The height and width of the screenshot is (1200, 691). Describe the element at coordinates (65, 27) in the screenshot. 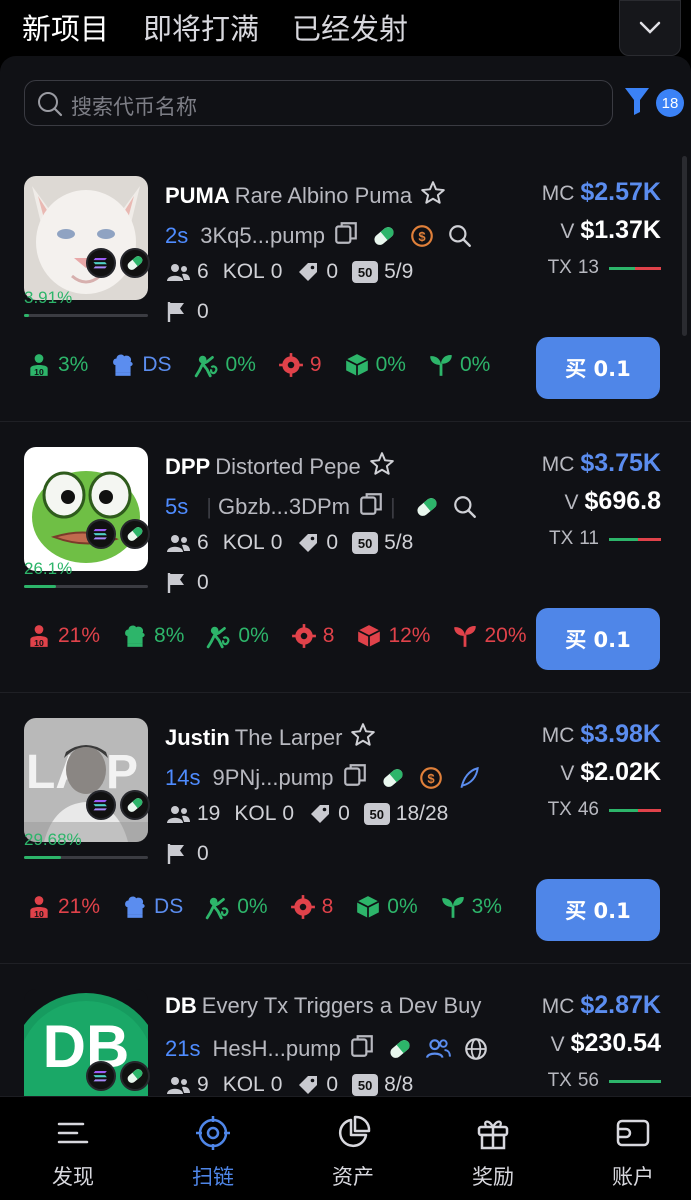

I see `tab-new-projects: 新项目` at that location.